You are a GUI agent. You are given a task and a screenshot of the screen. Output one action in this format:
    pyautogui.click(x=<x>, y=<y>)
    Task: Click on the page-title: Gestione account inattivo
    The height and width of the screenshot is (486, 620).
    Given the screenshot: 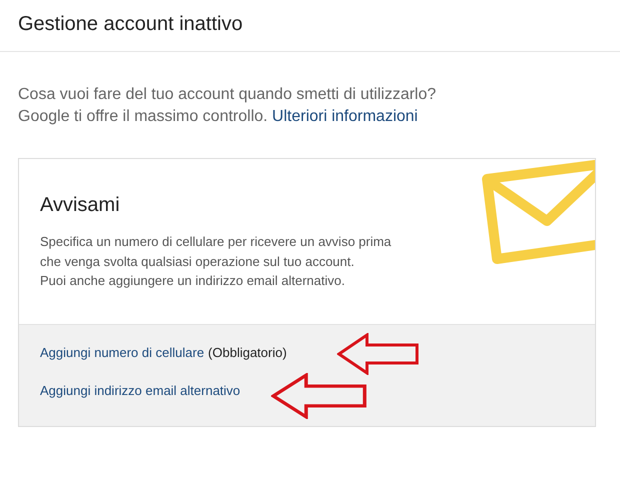 What is the action you would take?
    pyautogui.click(x=131, y=24)
    